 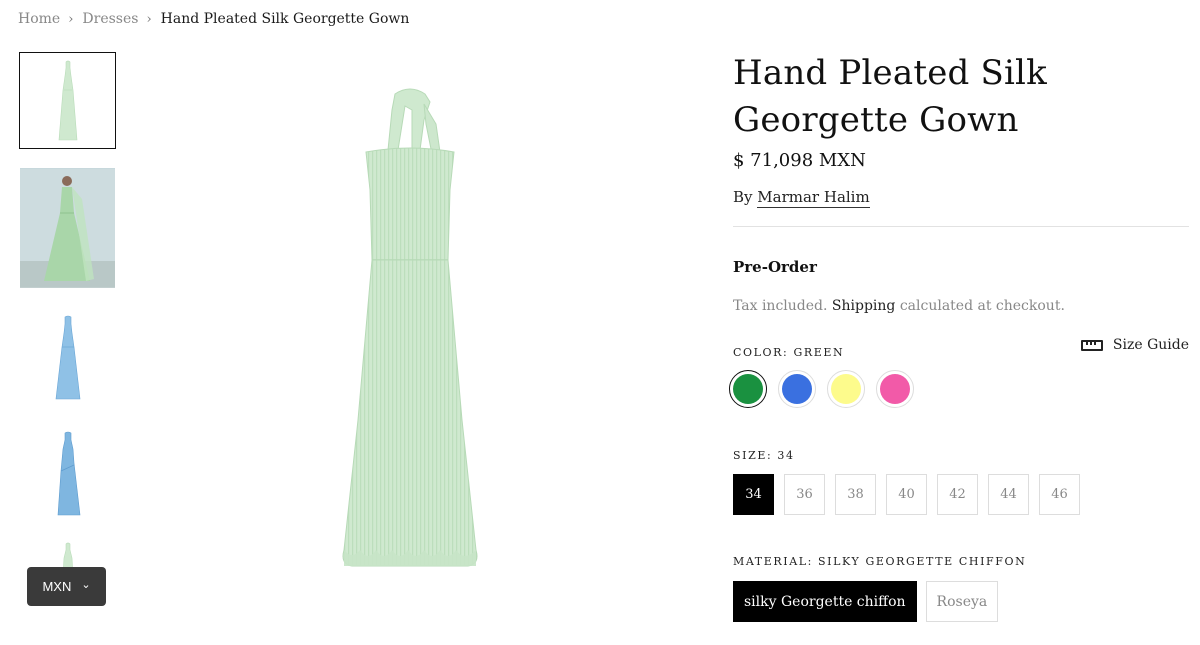 I want to click on breadcrumb-home-link: Home, so click(x=39, y=19).